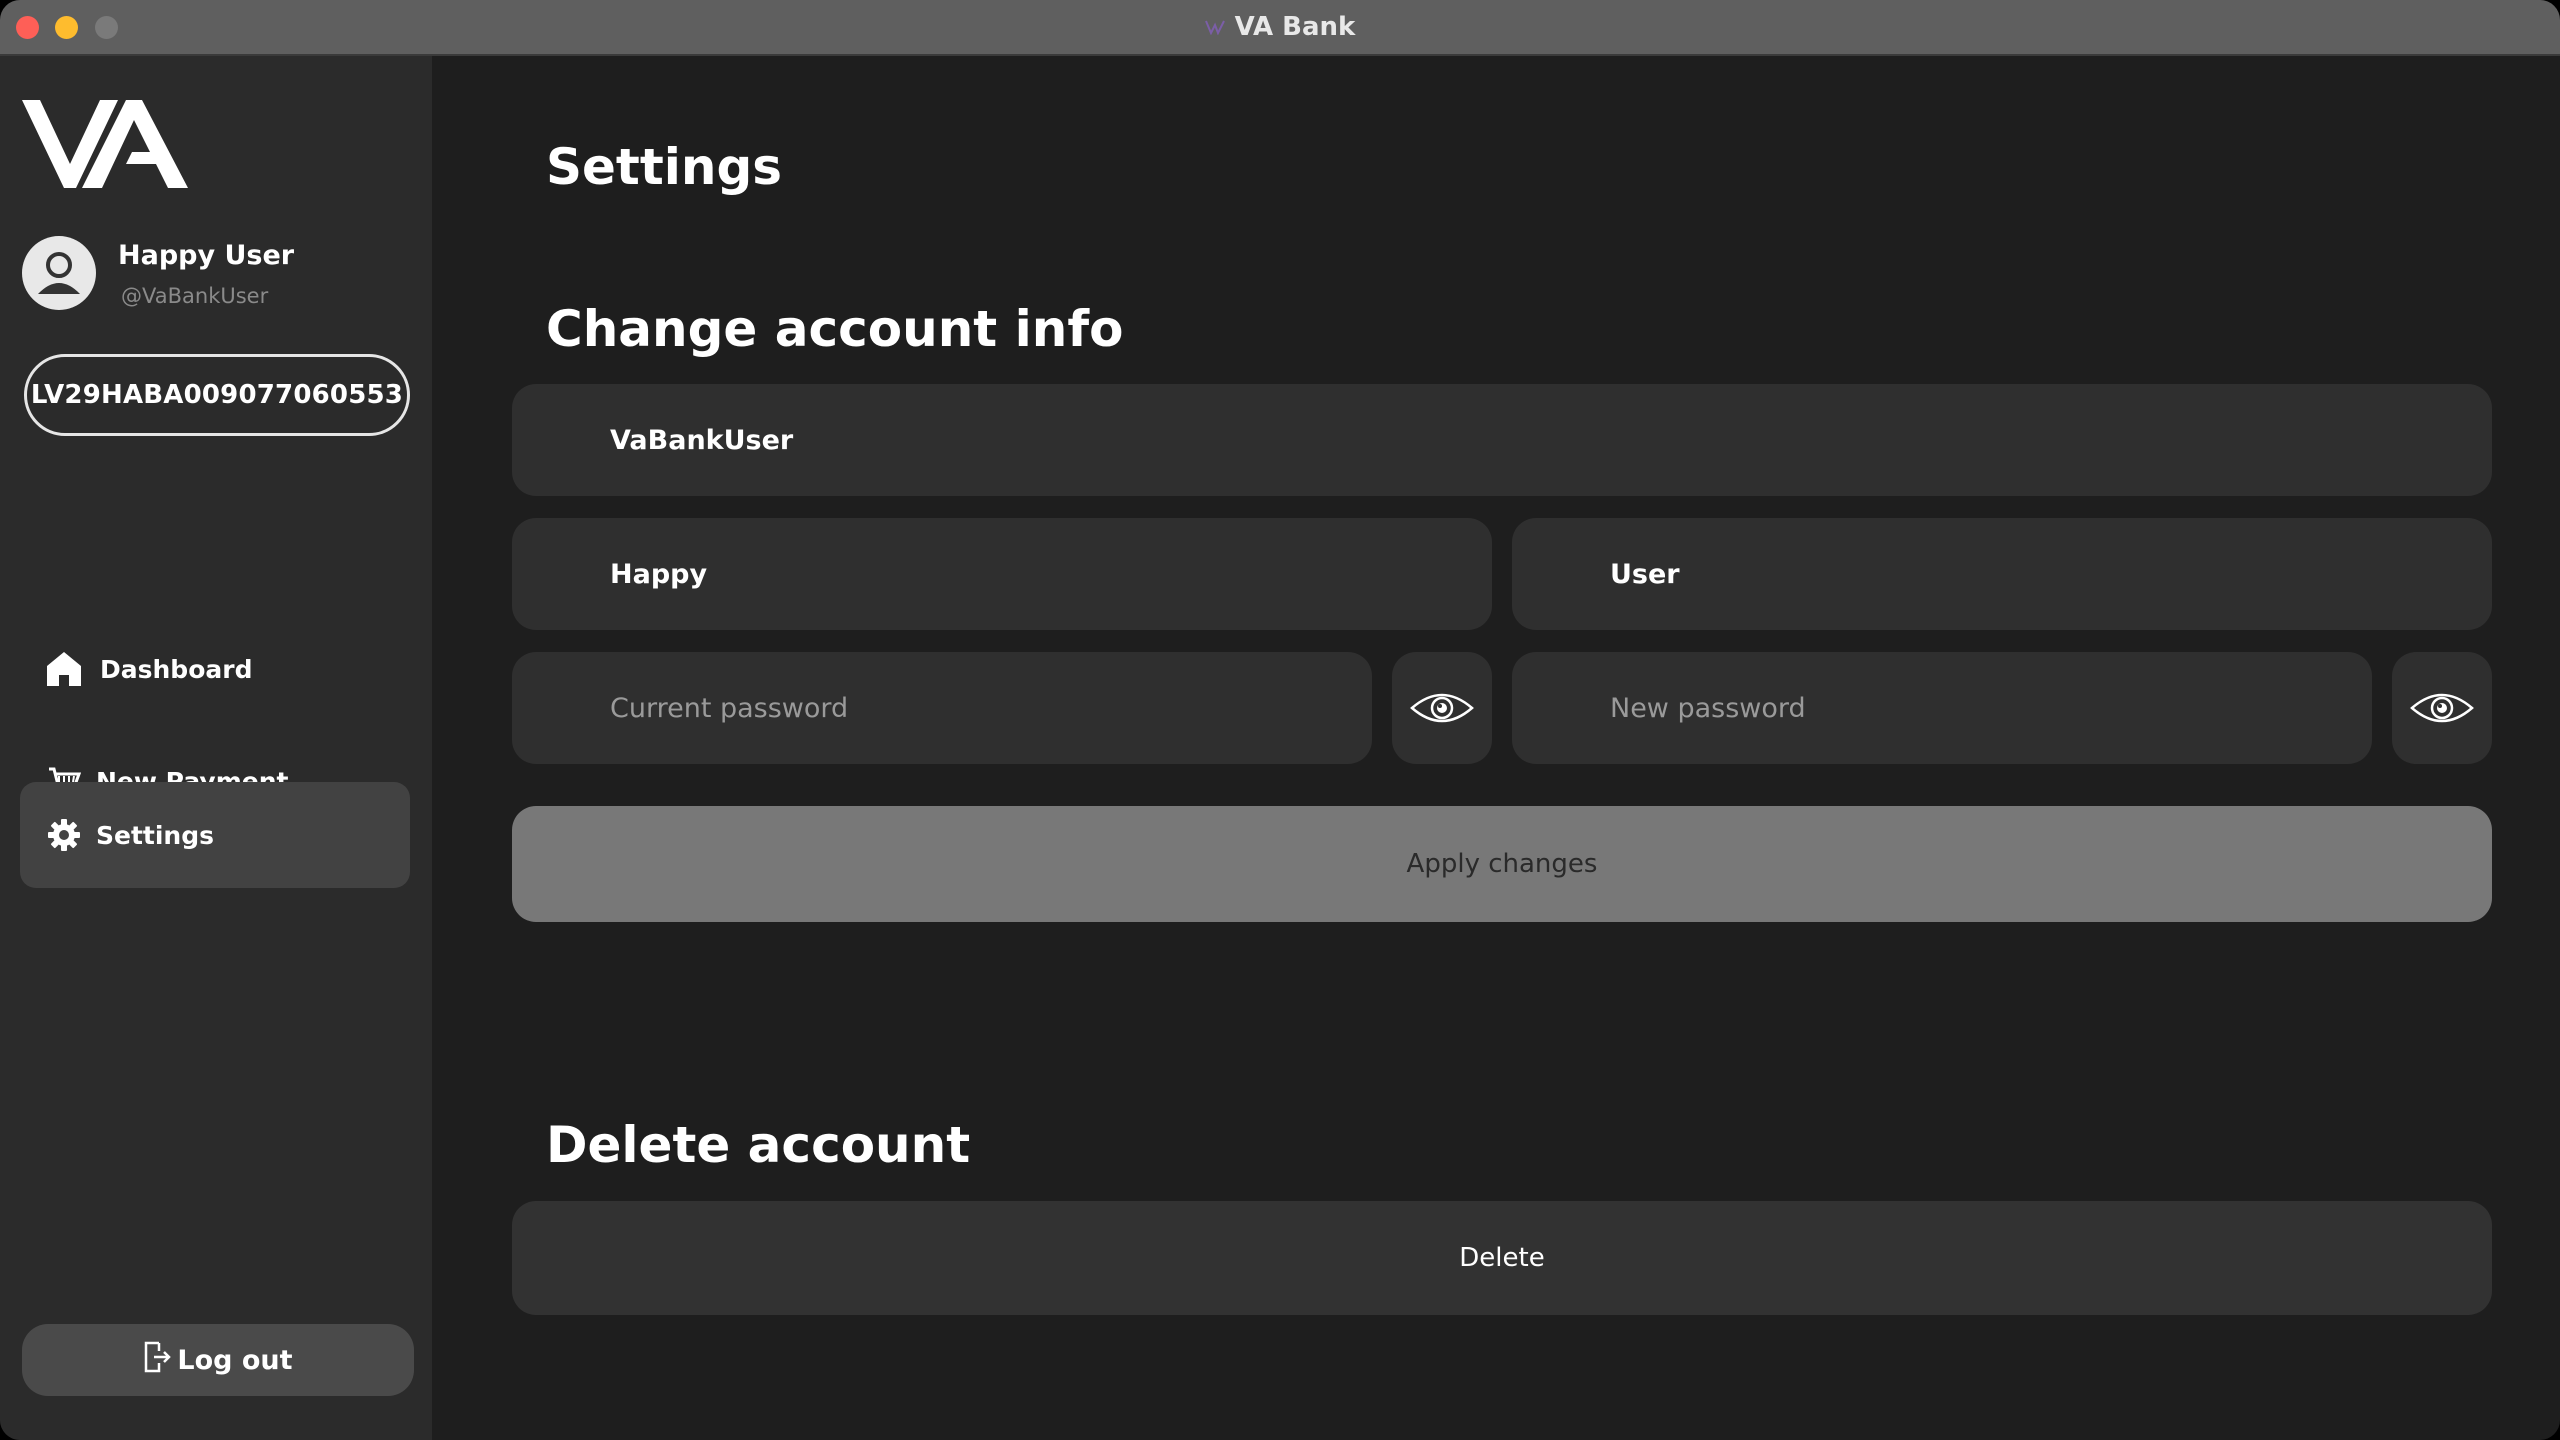 The image size is (2560, 1440). I want to click on show-current-password-button, so click(1442, 708).